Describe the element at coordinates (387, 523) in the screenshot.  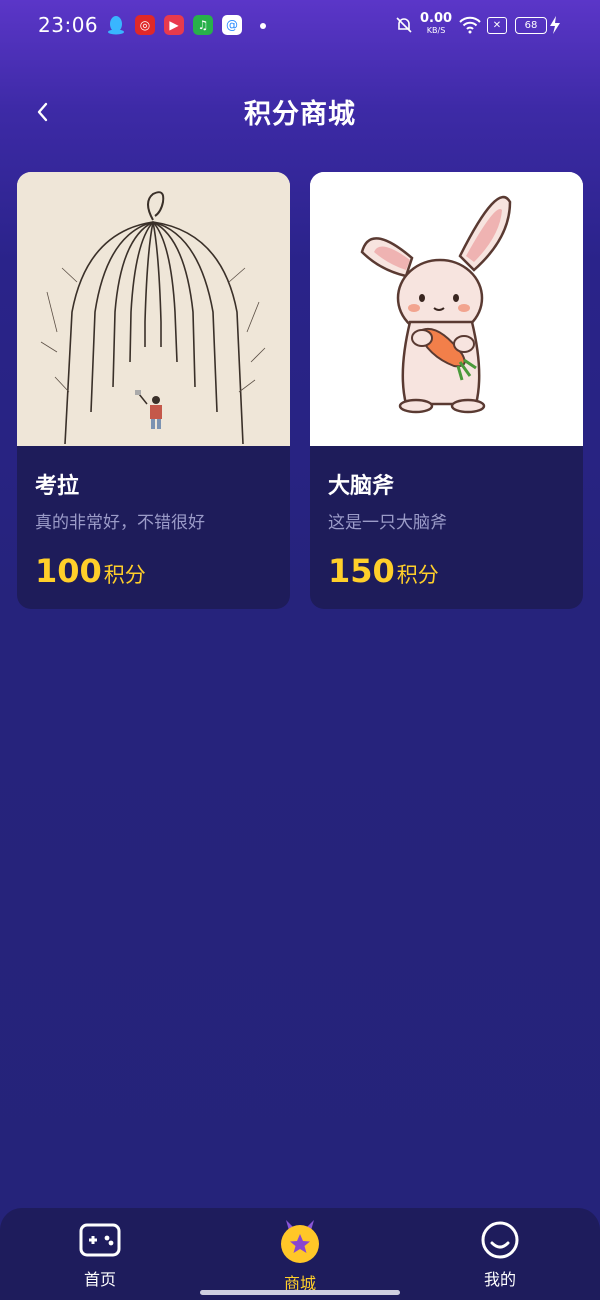
I see `product-description: 这是一只大脑斧` at that location.